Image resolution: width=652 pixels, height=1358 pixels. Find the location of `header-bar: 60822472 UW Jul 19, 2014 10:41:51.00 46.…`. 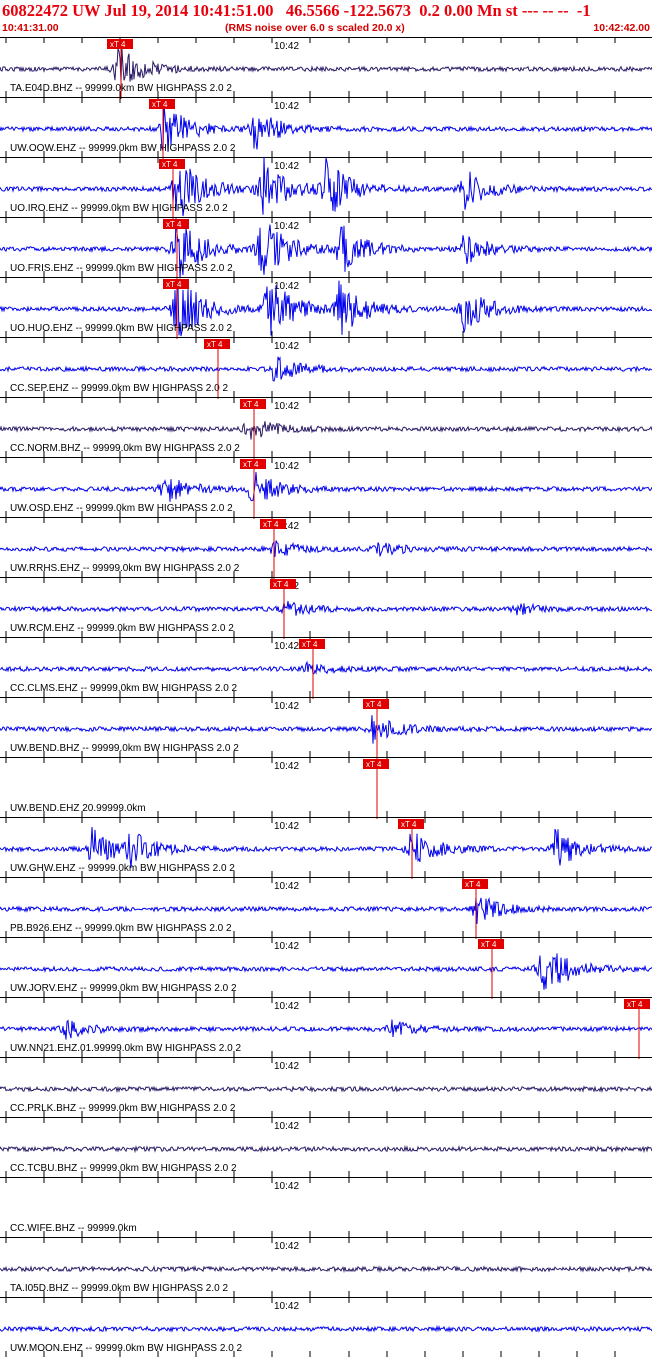

header-bar: 60822472 UW Jul 19, 2014 10:41:51.00 46.… is located at coordinates (326, 18).